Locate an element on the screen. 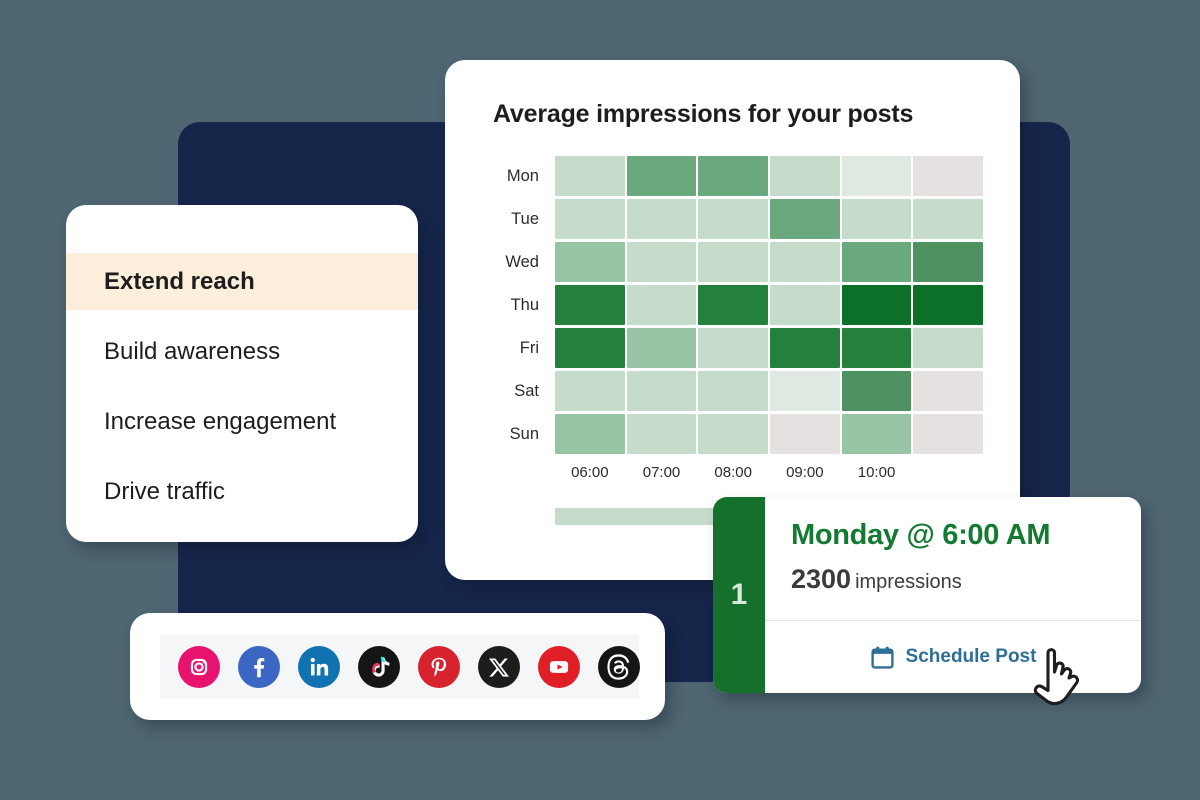 The height and width of the screenshot is (800, 1200). popup-metric: 2300 impressions is located at coordinates (966, 579).